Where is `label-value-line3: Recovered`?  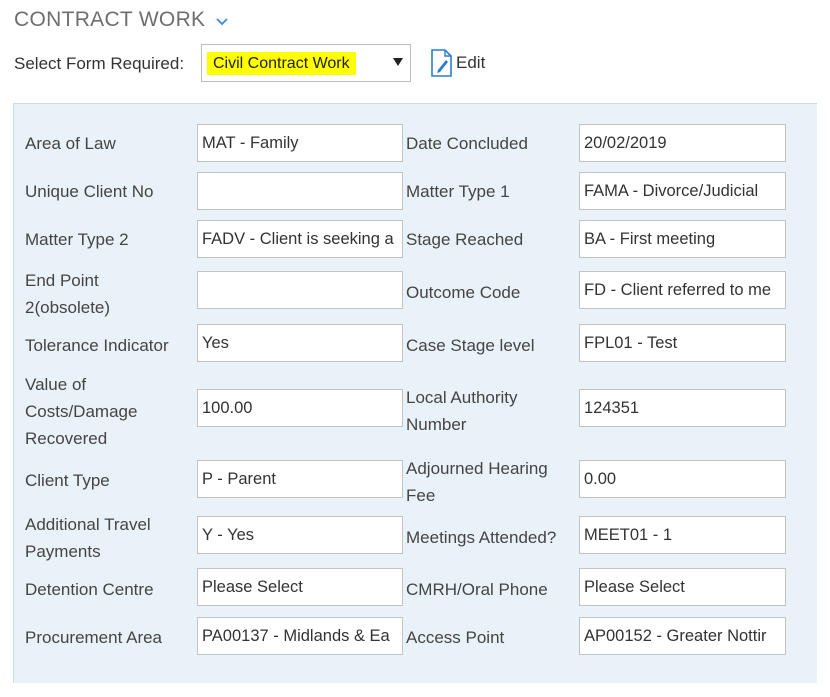 label-value-line3: Recovered is located at coordinates (66, 438).